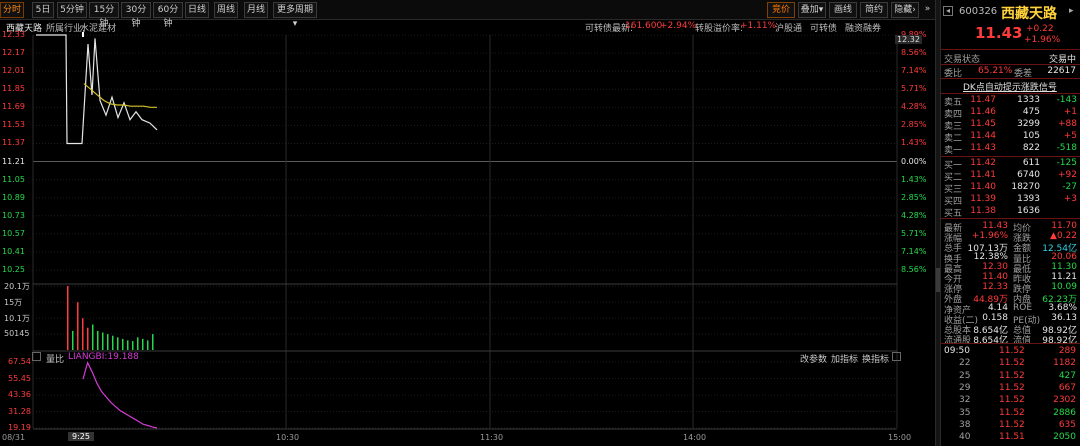 The width and height of the screenshot is (1080, 446). What do you see at coordinates (1010, 72) in the screenshot?
I see `order-ratio-row: 委比 65.21% 委差 22617` at bounding box center [1010, 72].